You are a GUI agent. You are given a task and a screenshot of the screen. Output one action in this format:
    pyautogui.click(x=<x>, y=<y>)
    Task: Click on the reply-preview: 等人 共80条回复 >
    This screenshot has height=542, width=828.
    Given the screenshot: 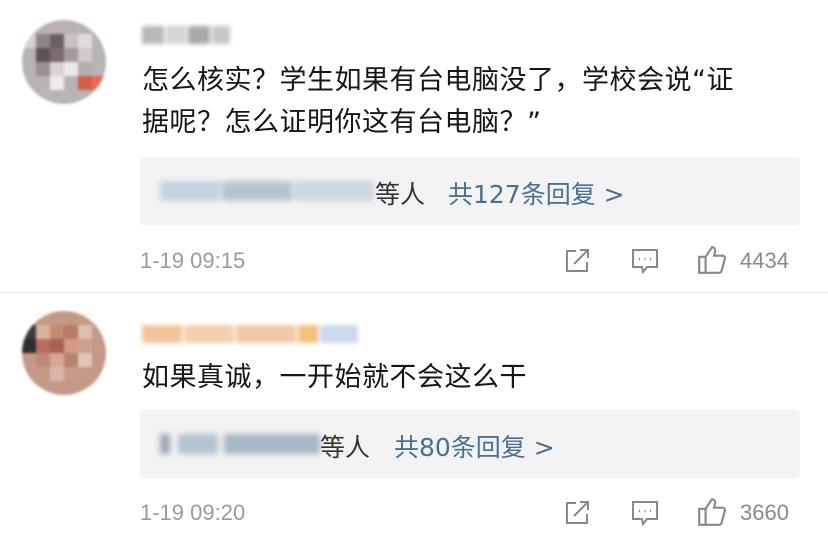 What is the action you would take?
    pyautogui.click(x=470, y=444)
    